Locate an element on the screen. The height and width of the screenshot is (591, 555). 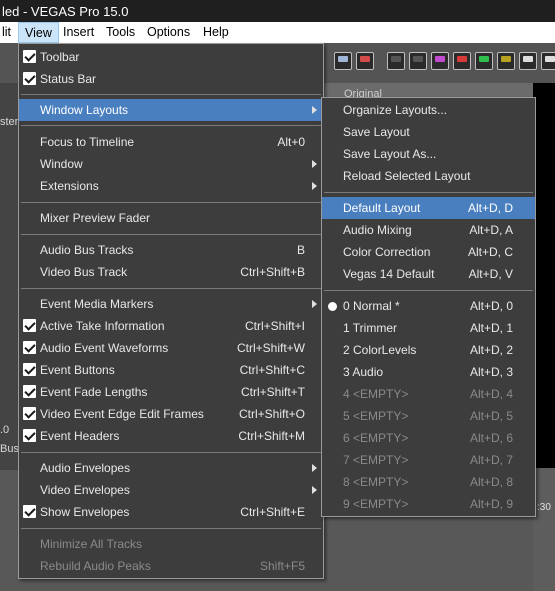
strip-label: ster is located at coordinates (9, 122).